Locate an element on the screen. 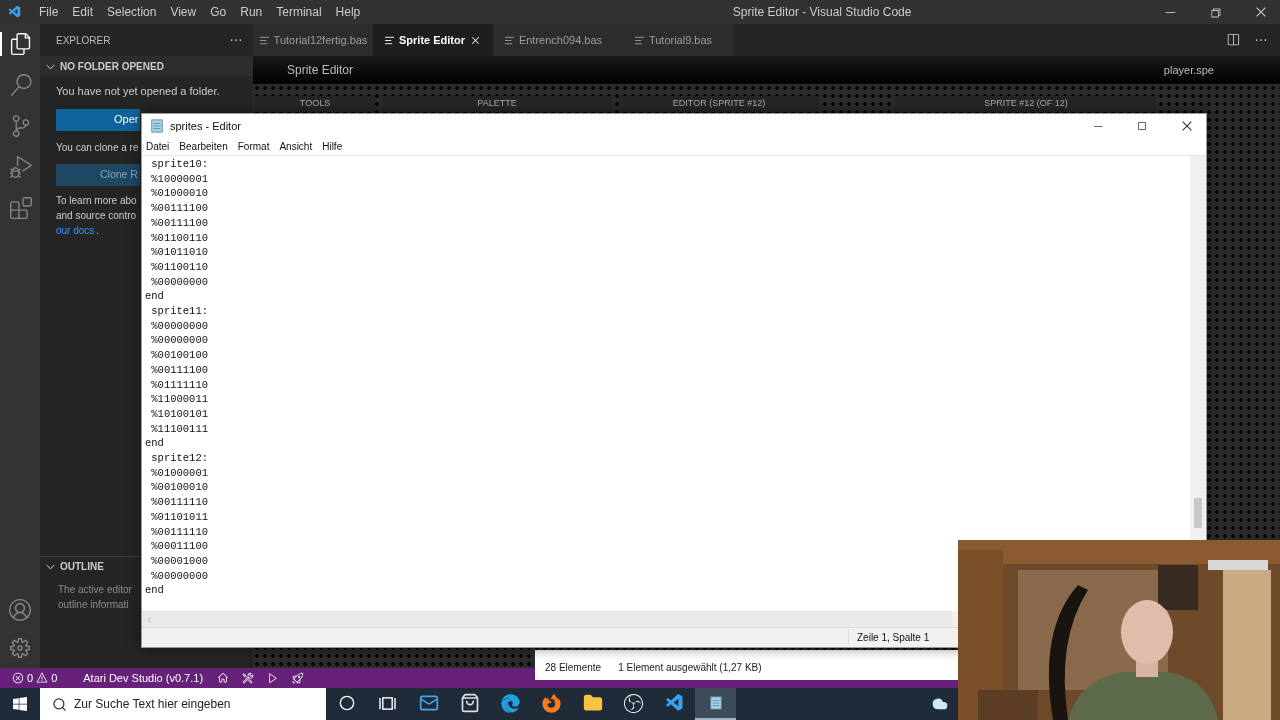  message-text: and source contro is located at coordinates (96, 215).